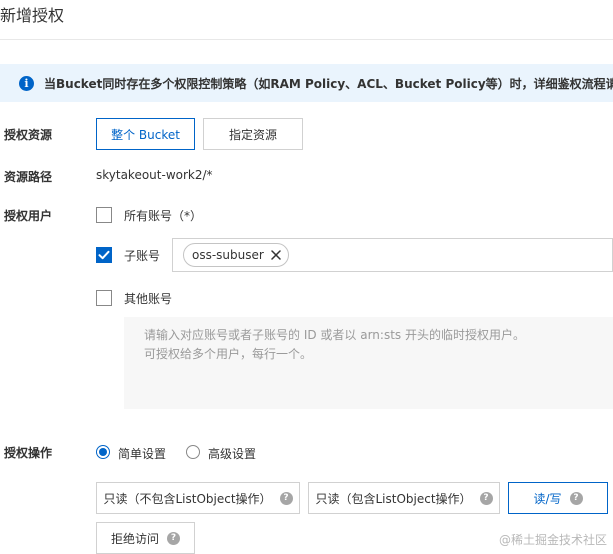 The image size is (613, 554). I want to click on resource-specified-button: 指定资源, so click(253, 134).